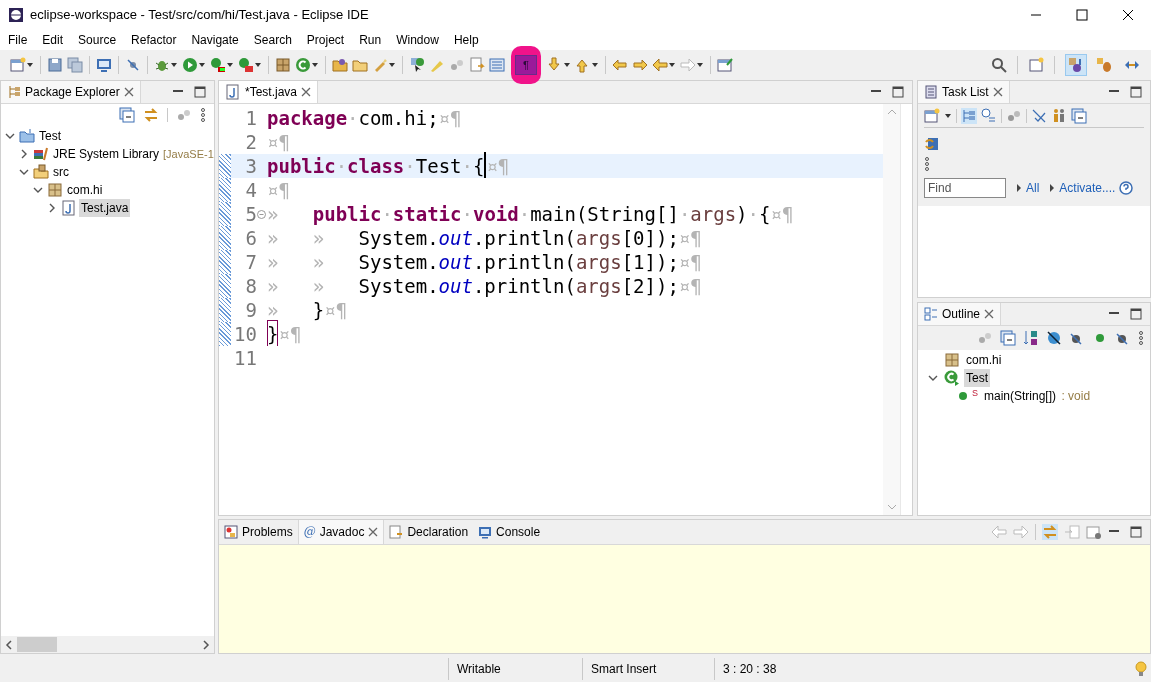 The image size is (1151, 682). I want to click on tree-item: com.hi, so click(85, 190).